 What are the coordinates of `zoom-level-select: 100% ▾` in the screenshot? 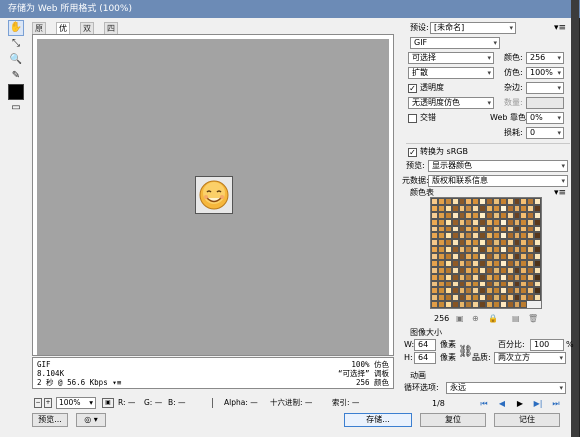 It's located at (76, 403).